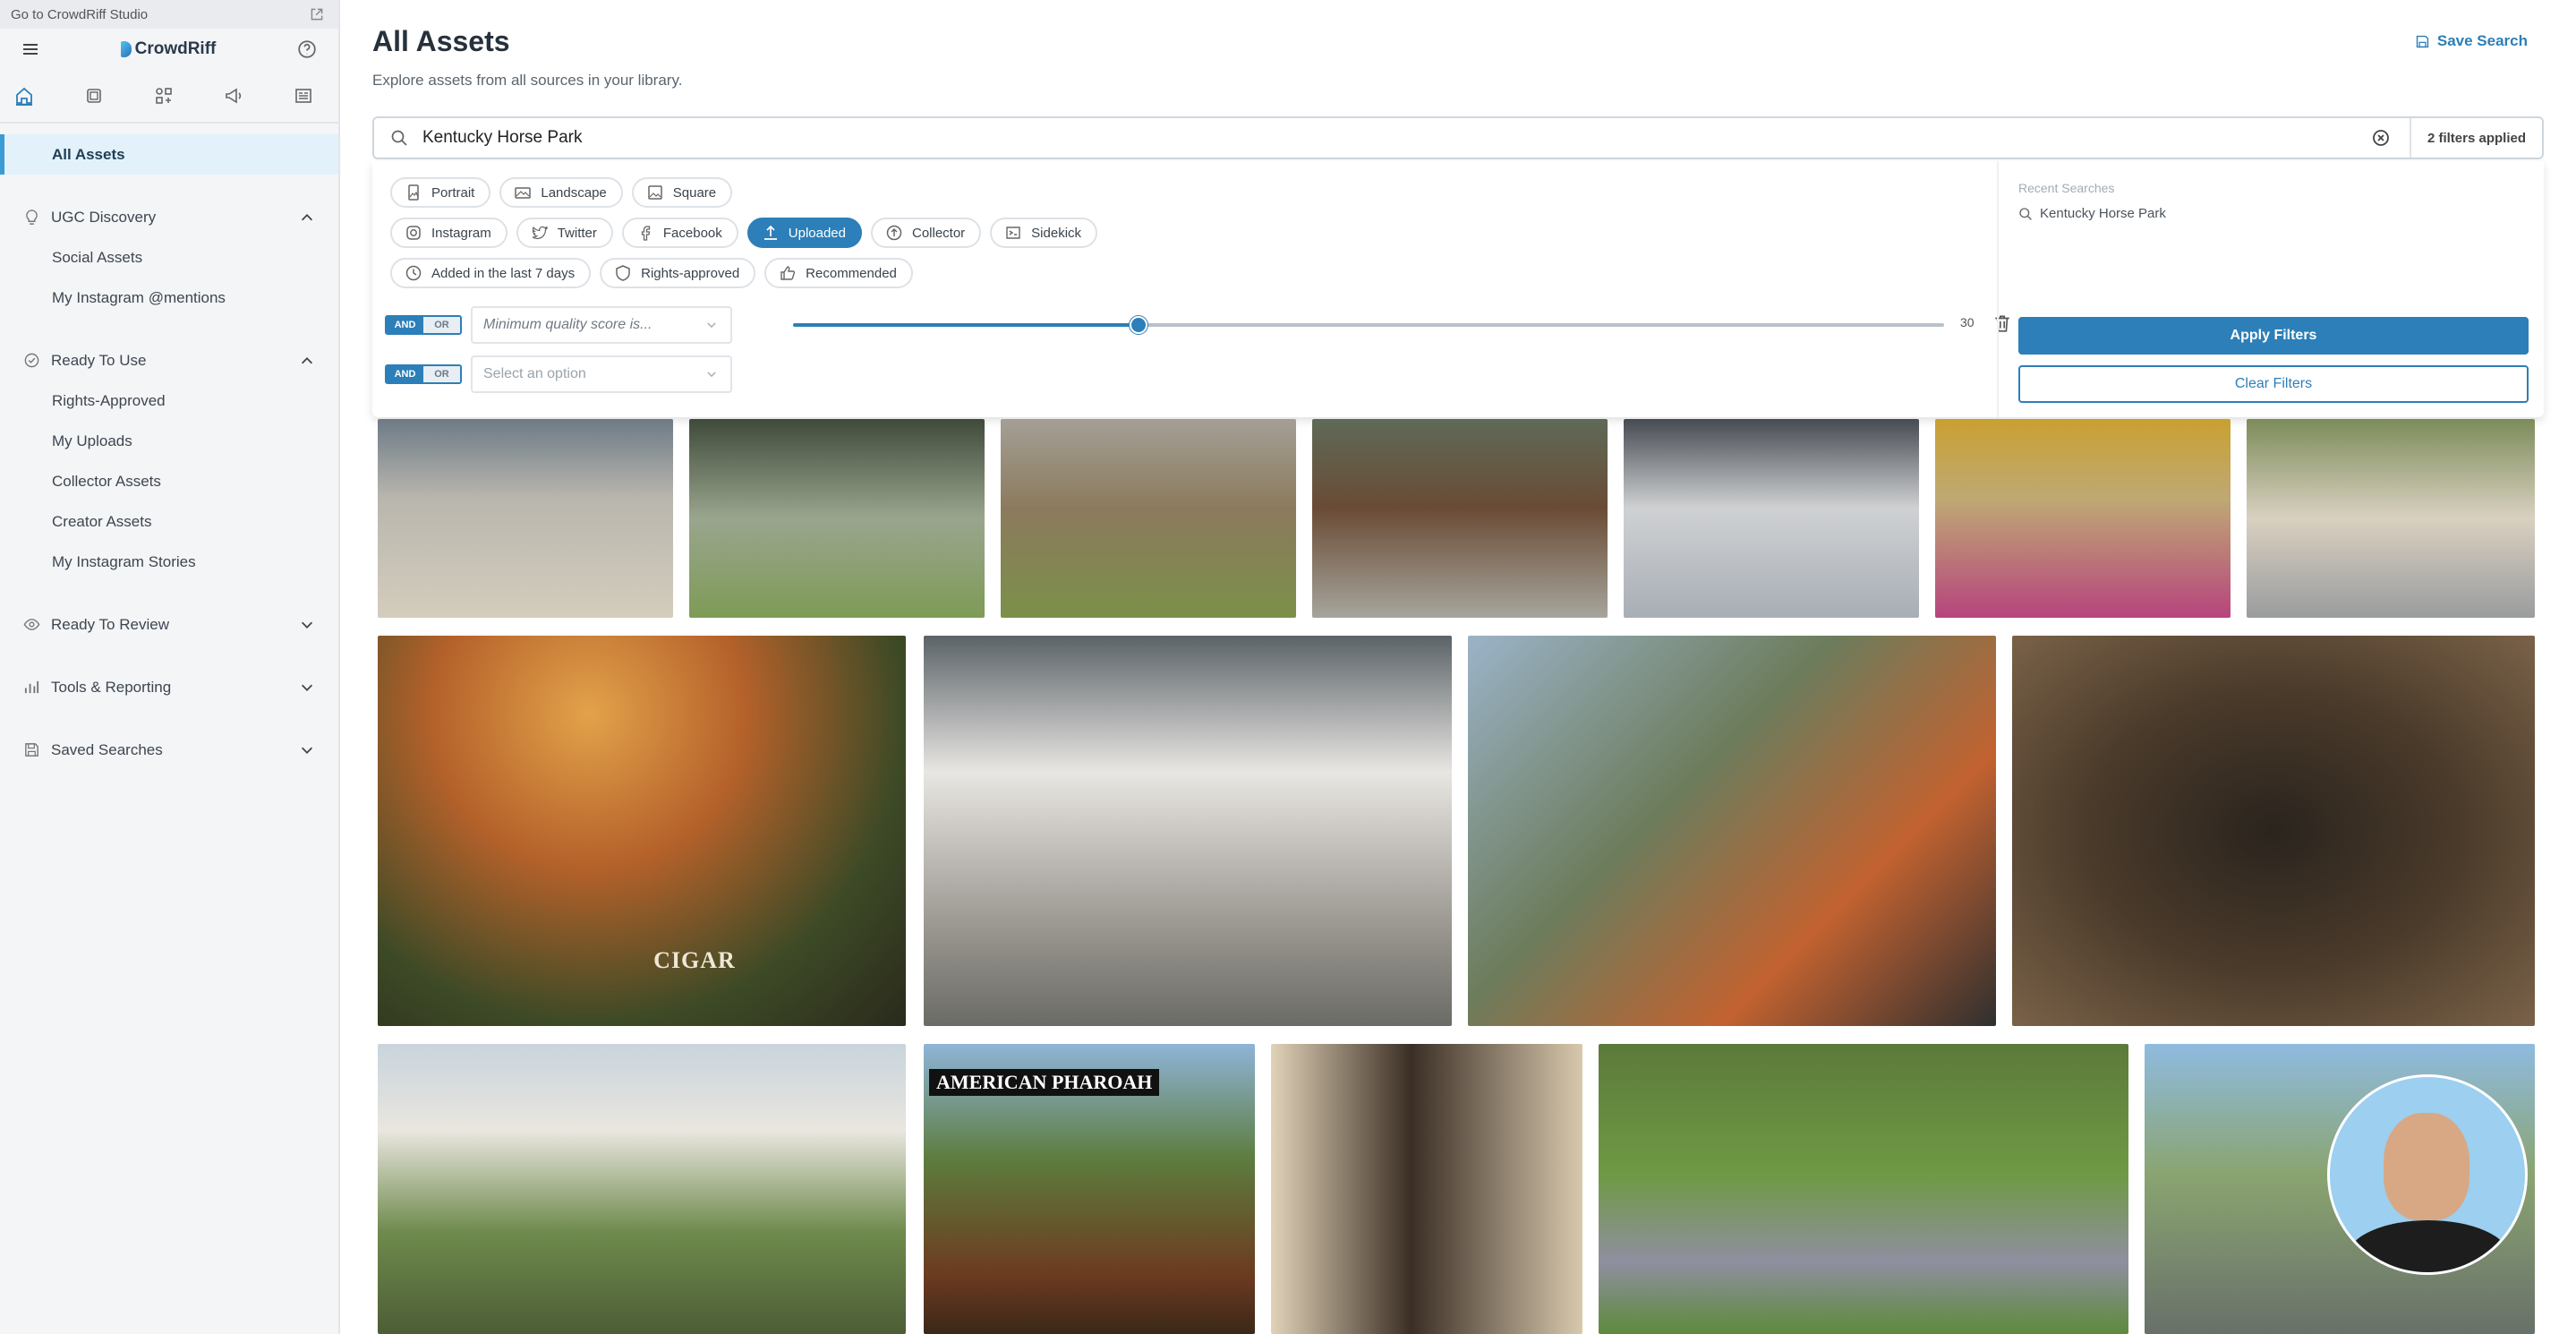  What do you see at coordinates (97, 257) in the screenshot?
I see `sidebar-item-label: Social Assets` at bounding box center [97, 257].